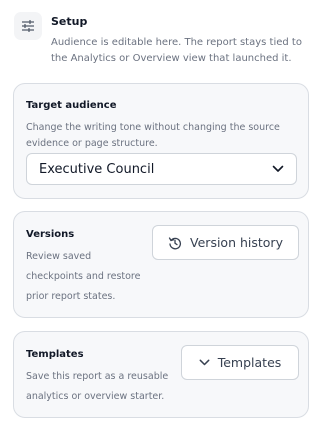  Describe the element at coordinates (95, 396) in the screenshot. I see `templates-description-line: analytics or overview starter.` at that location.